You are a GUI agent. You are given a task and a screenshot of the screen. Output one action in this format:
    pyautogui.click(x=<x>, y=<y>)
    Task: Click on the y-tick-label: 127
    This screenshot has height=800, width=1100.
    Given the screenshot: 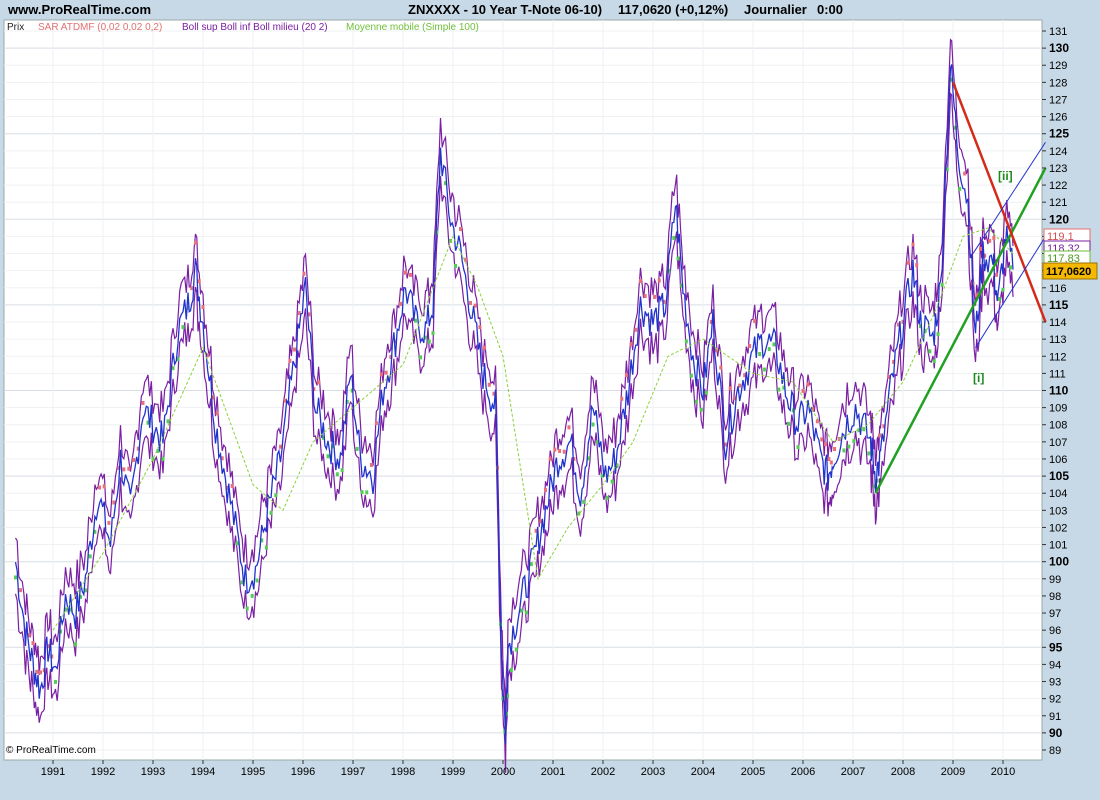 What is the action you would take?
    pyautogui.click(x=1058, y=100)
    